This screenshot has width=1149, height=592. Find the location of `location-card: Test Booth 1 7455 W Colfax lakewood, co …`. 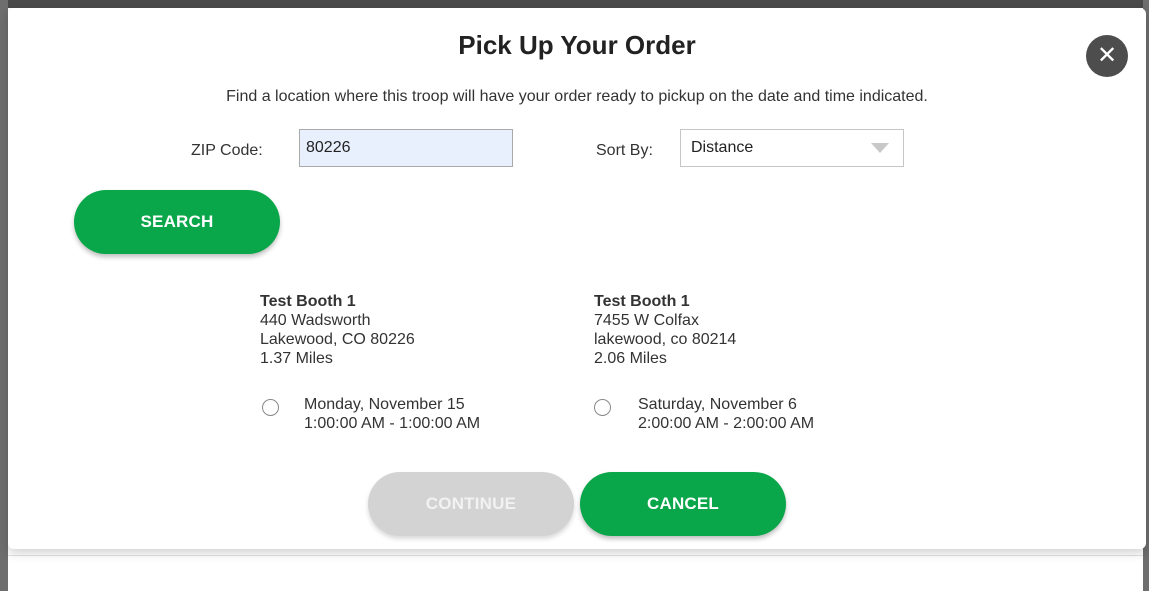

location-card: Test Booth 1 7455 W Colfax lakewood, co … is located at coordinates (665, 330).